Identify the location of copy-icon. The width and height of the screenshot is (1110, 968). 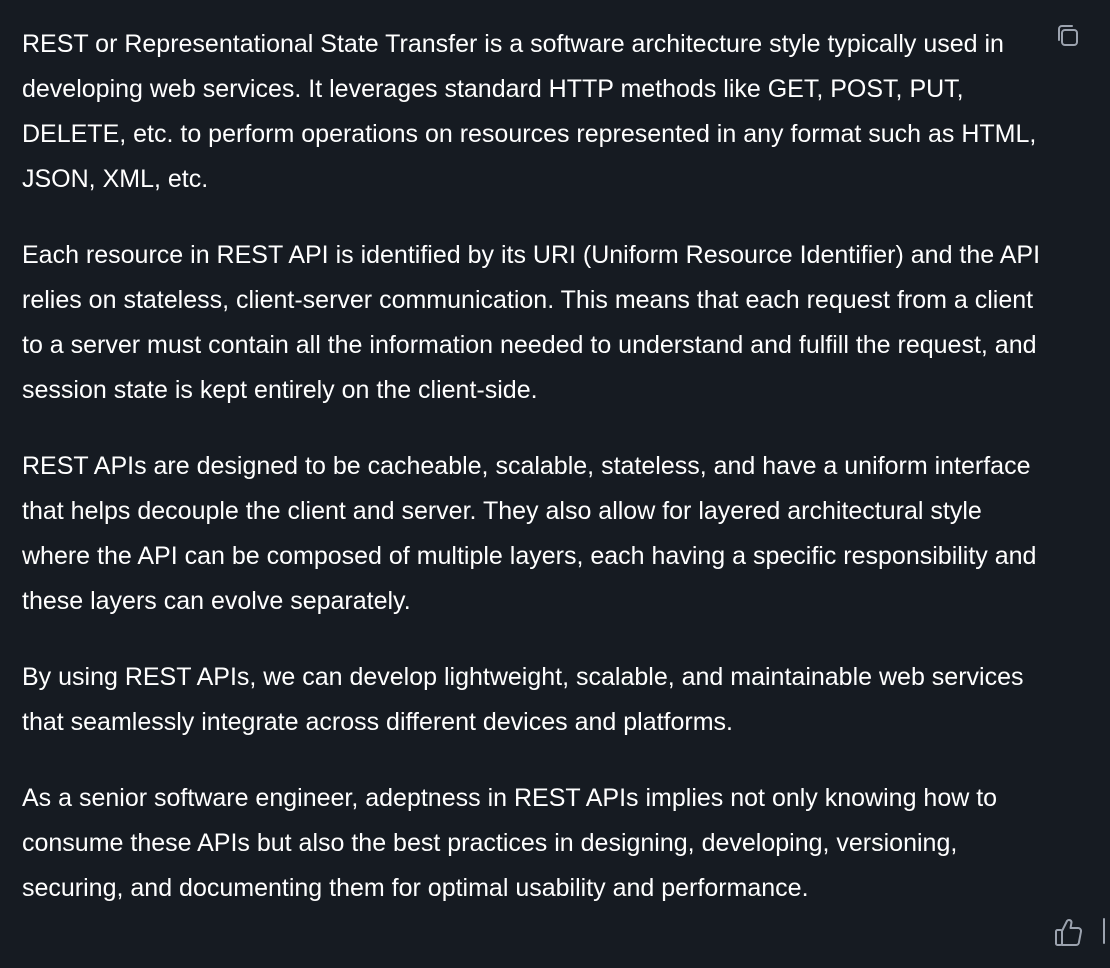
(1068, 36).